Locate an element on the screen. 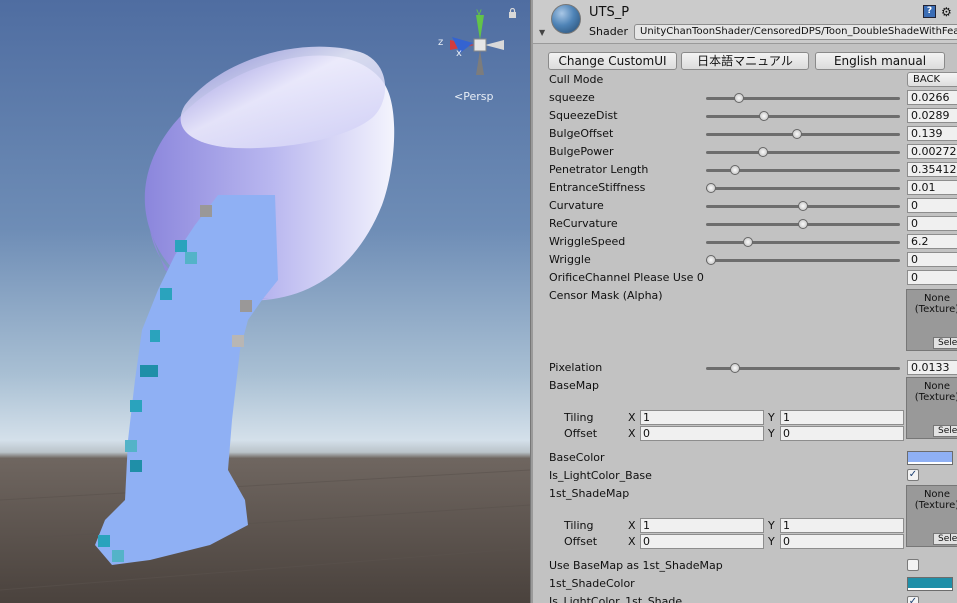 This screenshot has width=957, height=603. first-shade-map-texture-slot: None(Texture) Select is located at coordinates (931, 516).